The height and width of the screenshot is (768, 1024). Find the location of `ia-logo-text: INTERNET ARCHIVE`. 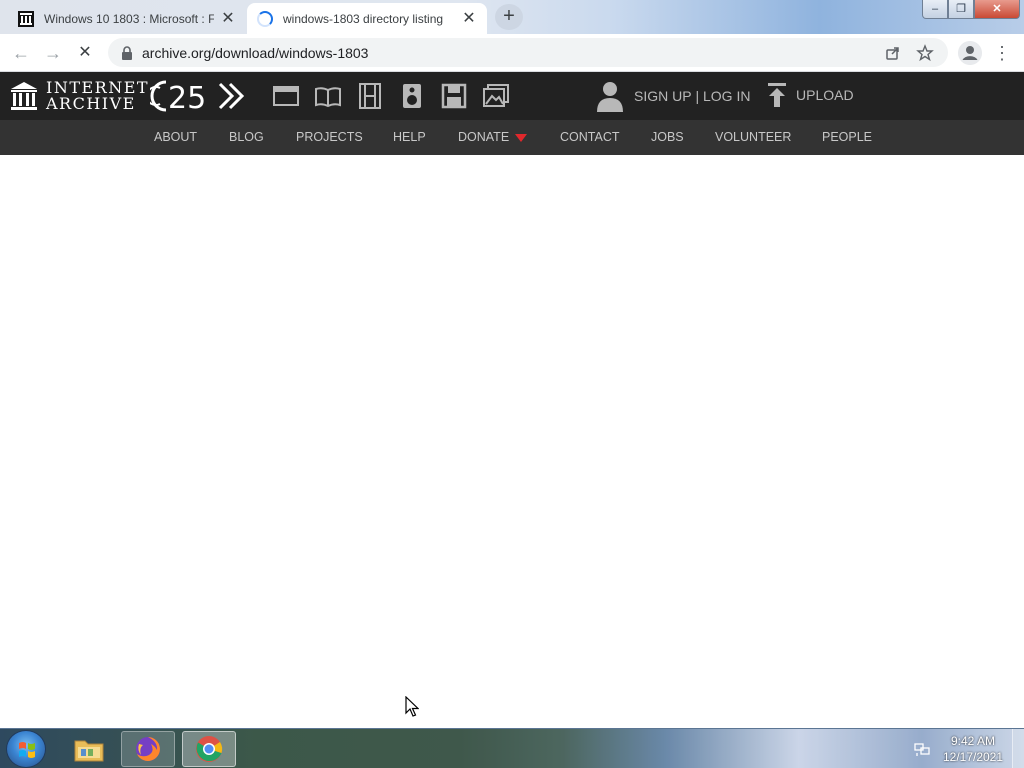

ia-logo-text: INTERNET ARCHIVE is located at coordinates (97, 96).